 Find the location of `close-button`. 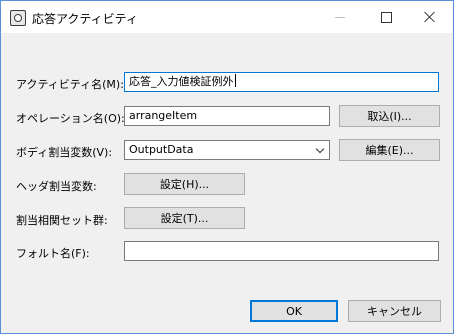

close-button is located at coordinates (430, 17).